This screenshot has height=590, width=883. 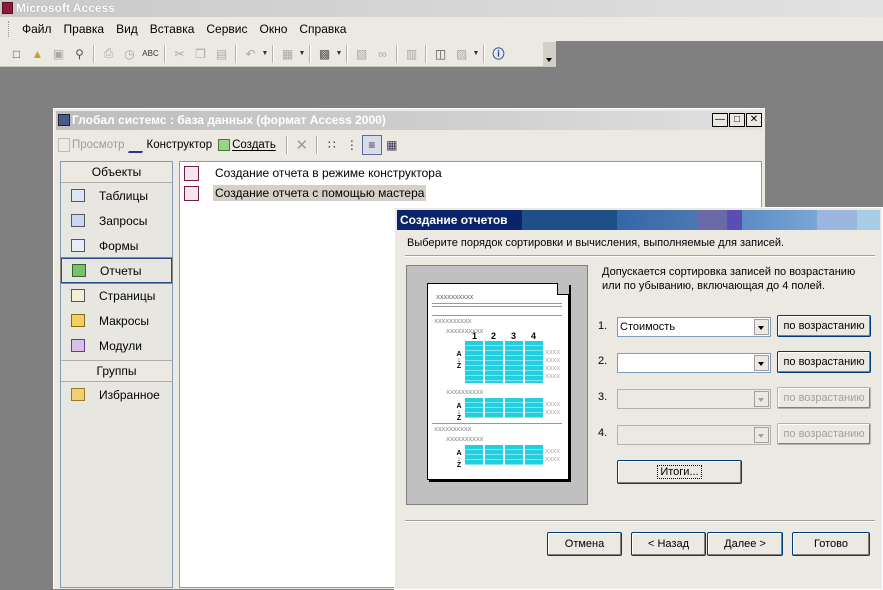 What do you see at coordinates (694, 435) in the screenshot?
I see `sort-field-4-combo` at bounding box center [694, 435].